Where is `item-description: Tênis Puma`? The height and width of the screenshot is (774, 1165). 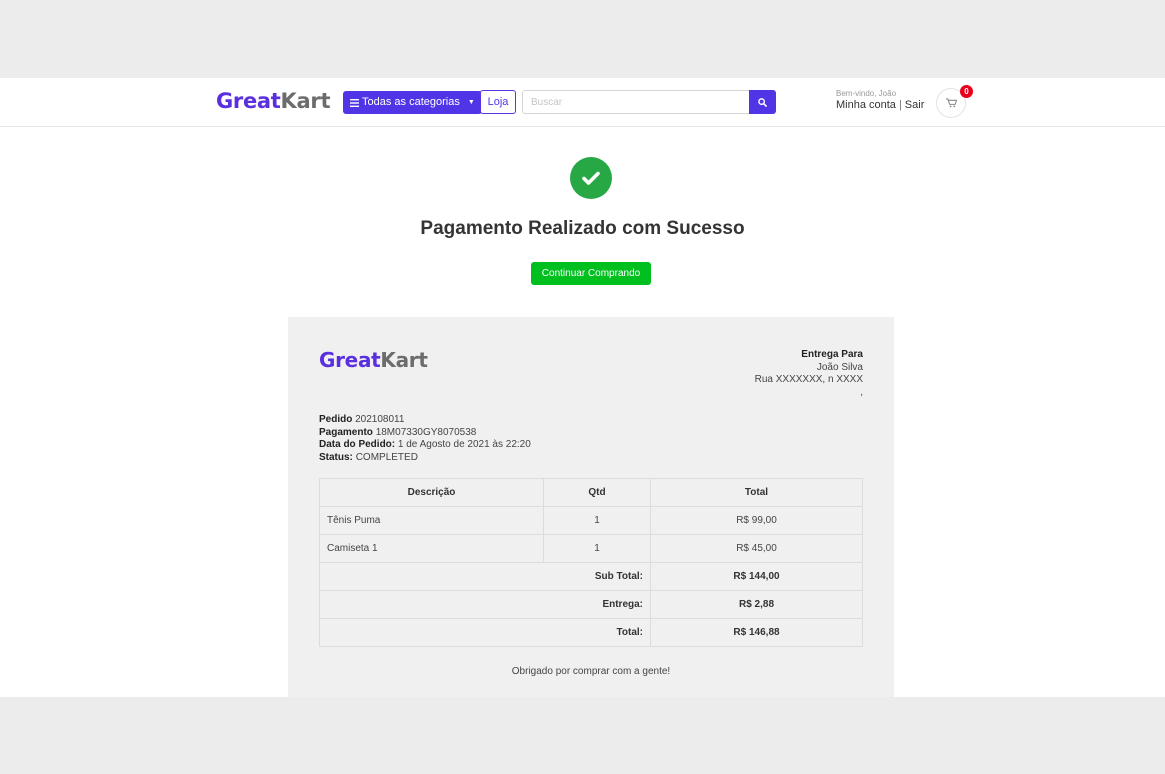
item-description: Tênis Puma is located at coordinates (431, 520).